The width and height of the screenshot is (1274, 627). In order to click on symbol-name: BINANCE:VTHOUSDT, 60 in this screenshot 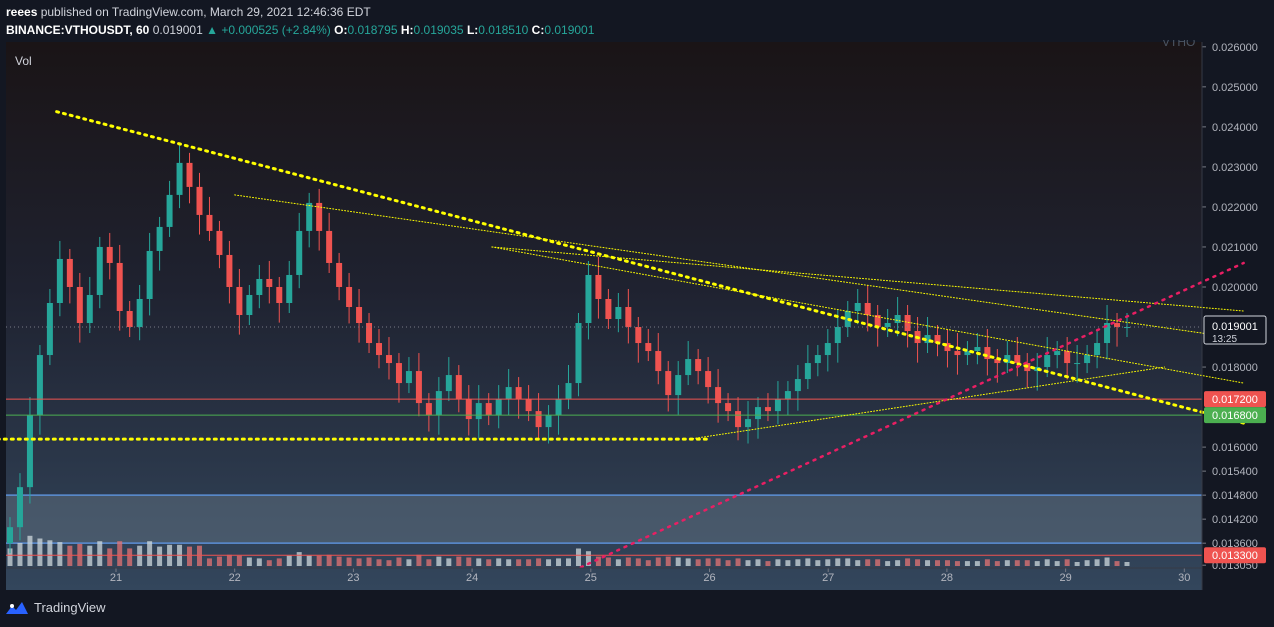, I will do `click(77, 30)`.